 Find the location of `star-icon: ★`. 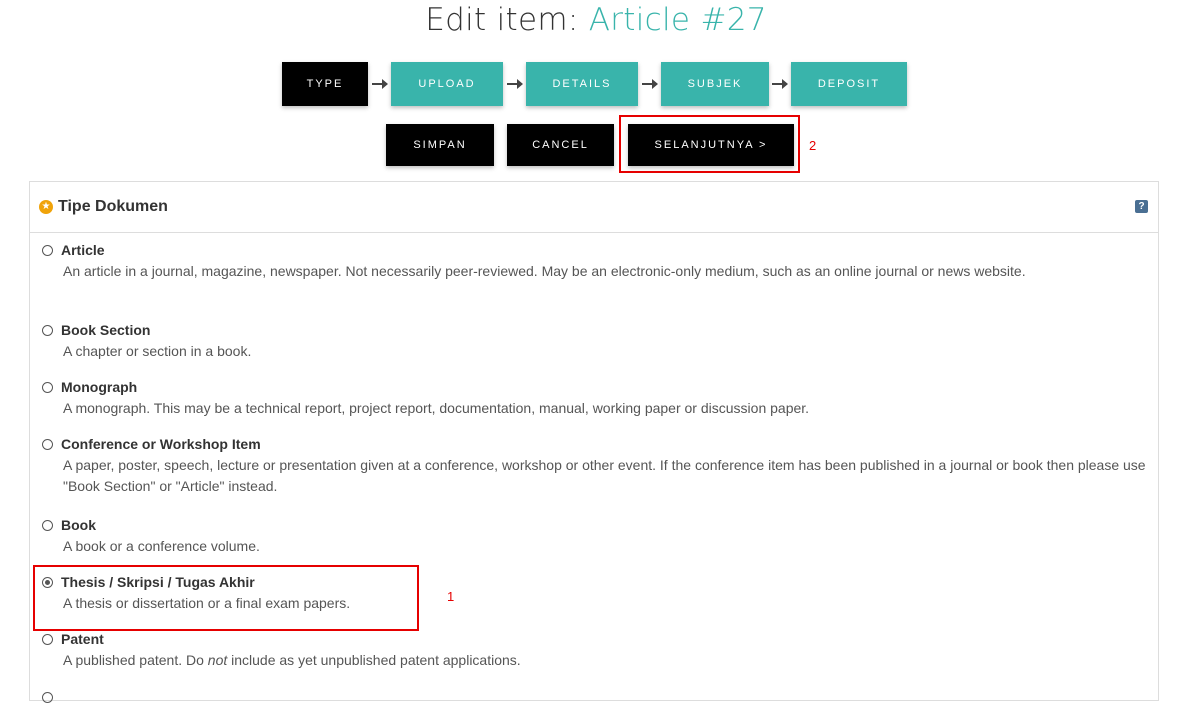

star-icon: ★ is located at coordinates (46, 207).